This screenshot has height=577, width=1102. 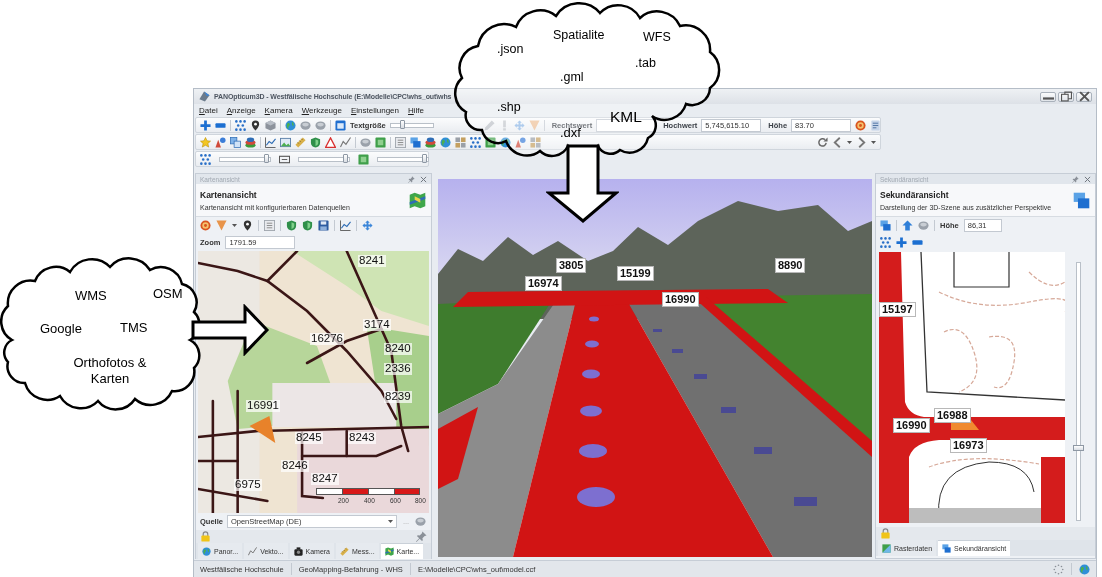 I want to click on map-label: 8890, so click(x=790, y=265).